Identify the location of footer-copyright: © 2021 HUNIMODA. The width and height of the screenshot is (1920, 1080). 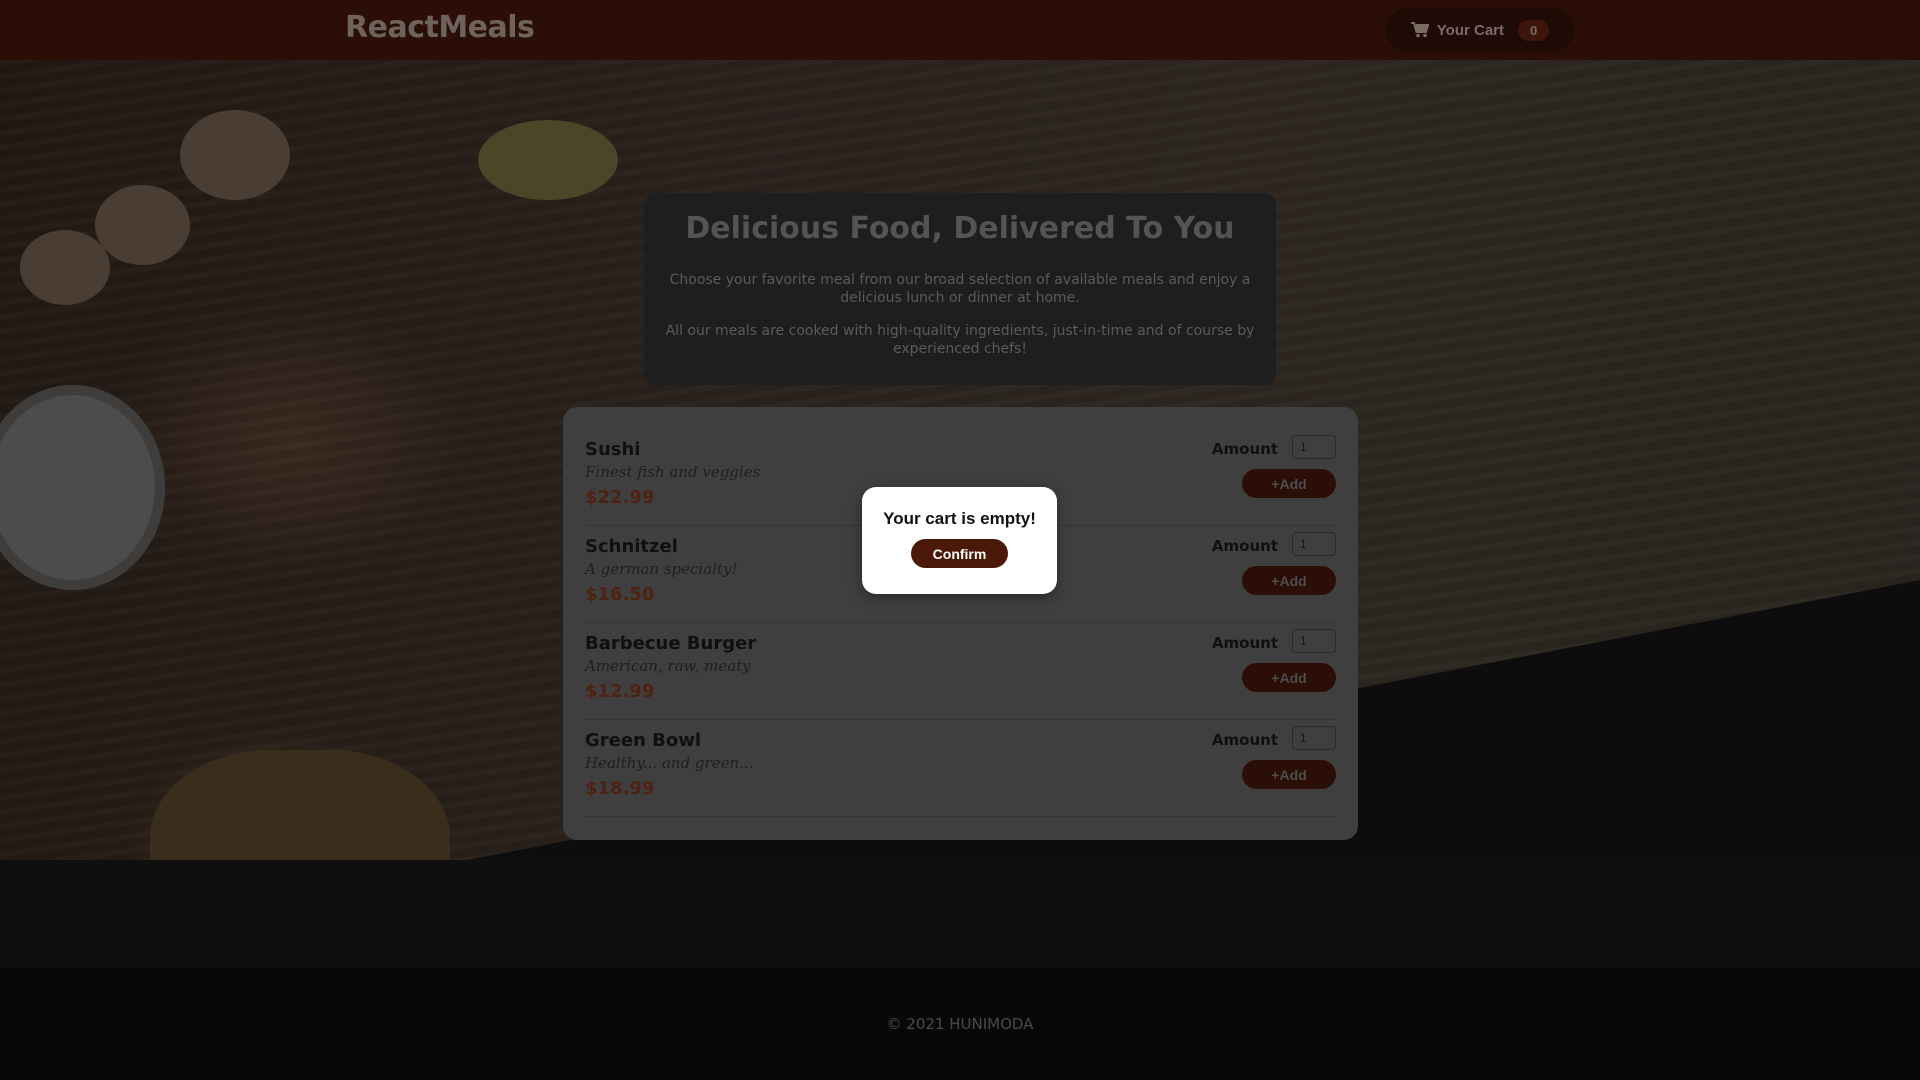
(960, 1024).